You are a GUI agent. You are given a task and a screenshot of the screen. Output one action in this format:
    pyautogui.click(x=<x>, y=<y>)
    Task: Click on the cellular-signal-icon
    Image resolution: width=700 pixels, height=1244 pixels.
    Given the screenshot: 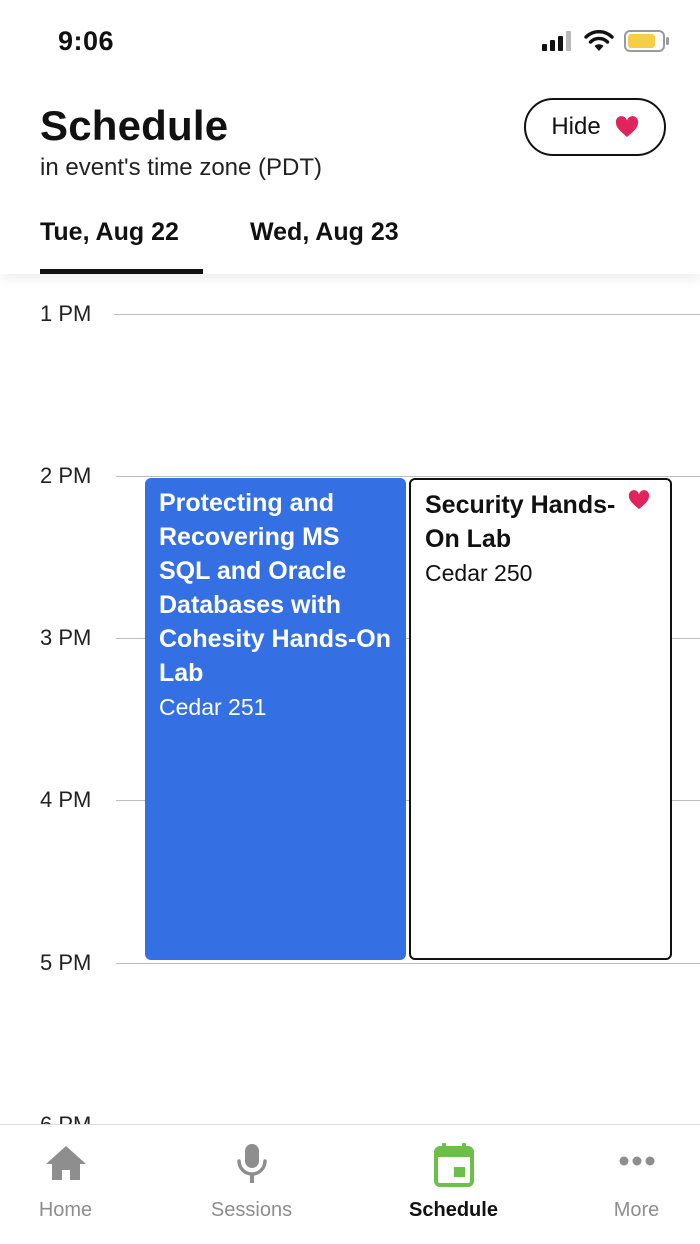 What is the action you would take?
    pyautogui.click(x=556, y=41)
    